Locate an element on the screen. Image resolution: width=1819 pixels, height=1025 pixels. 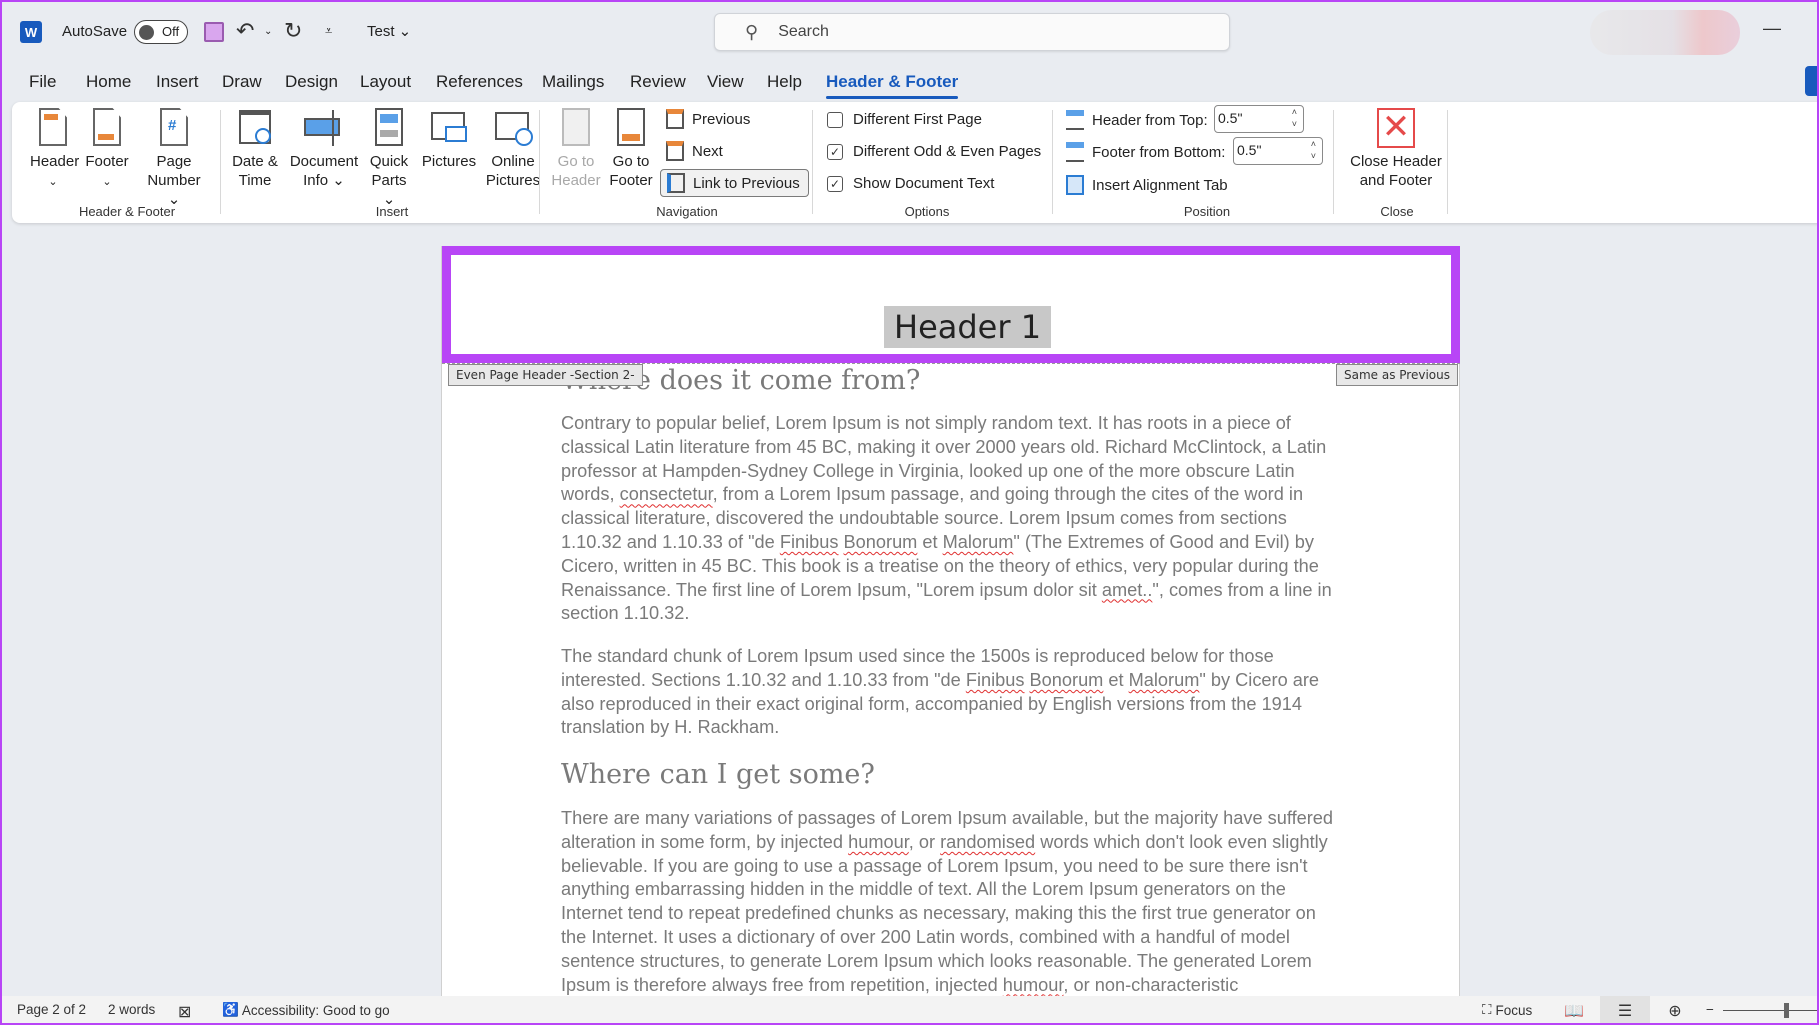
page-number-button: # Page Number ⌄ is located at coordinates (174, 158).